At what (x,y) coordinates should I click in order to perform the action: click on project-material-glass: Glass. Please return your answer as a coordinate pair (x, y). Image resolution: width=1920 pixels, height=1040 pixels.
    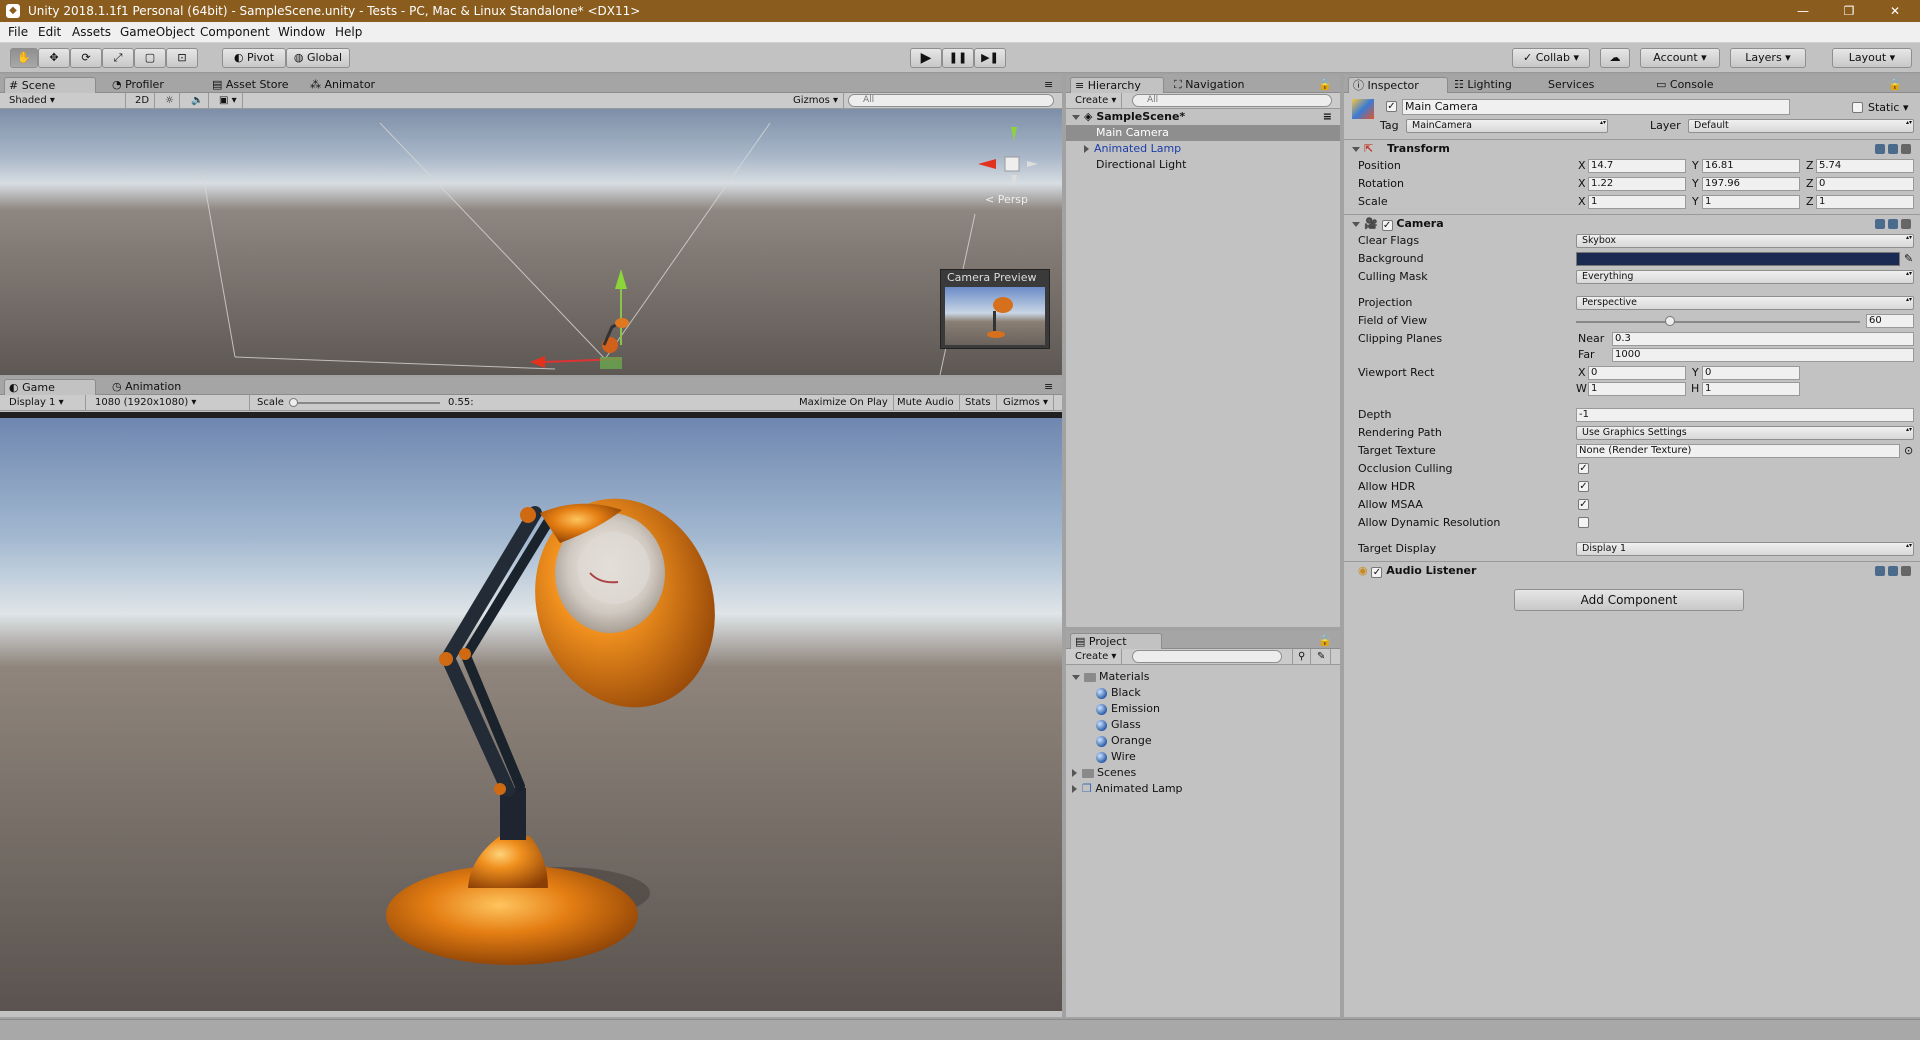
    Looking at the image, I should click on (1103, 725).